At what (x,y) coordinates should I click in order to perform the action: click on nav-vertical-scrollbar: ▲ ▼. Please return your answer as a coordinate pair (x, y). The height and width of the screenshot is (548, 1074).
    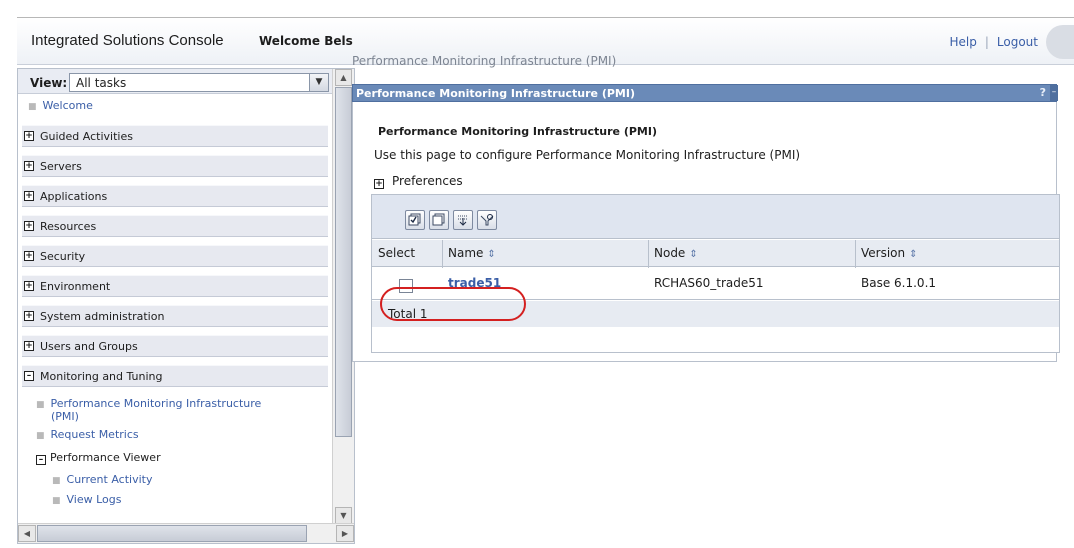
    Looking at the image, I should click on (343, 296).